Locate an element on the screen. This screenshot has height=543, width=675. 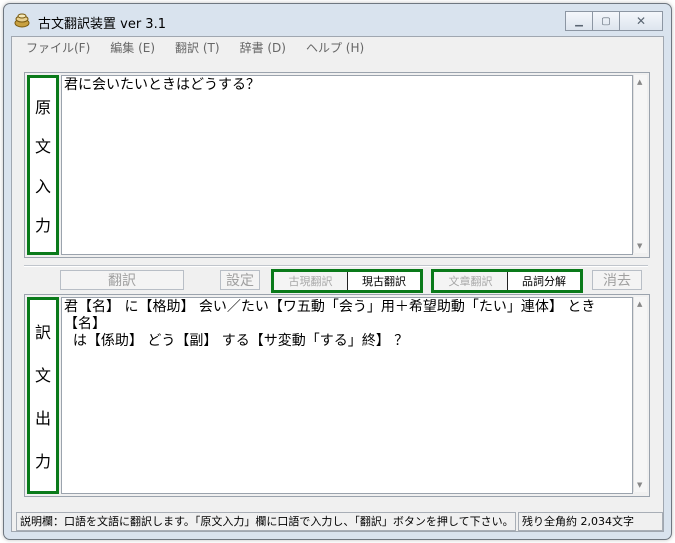
part-of-speech-button: 品詞分解 is located at coordinates (543, 281).